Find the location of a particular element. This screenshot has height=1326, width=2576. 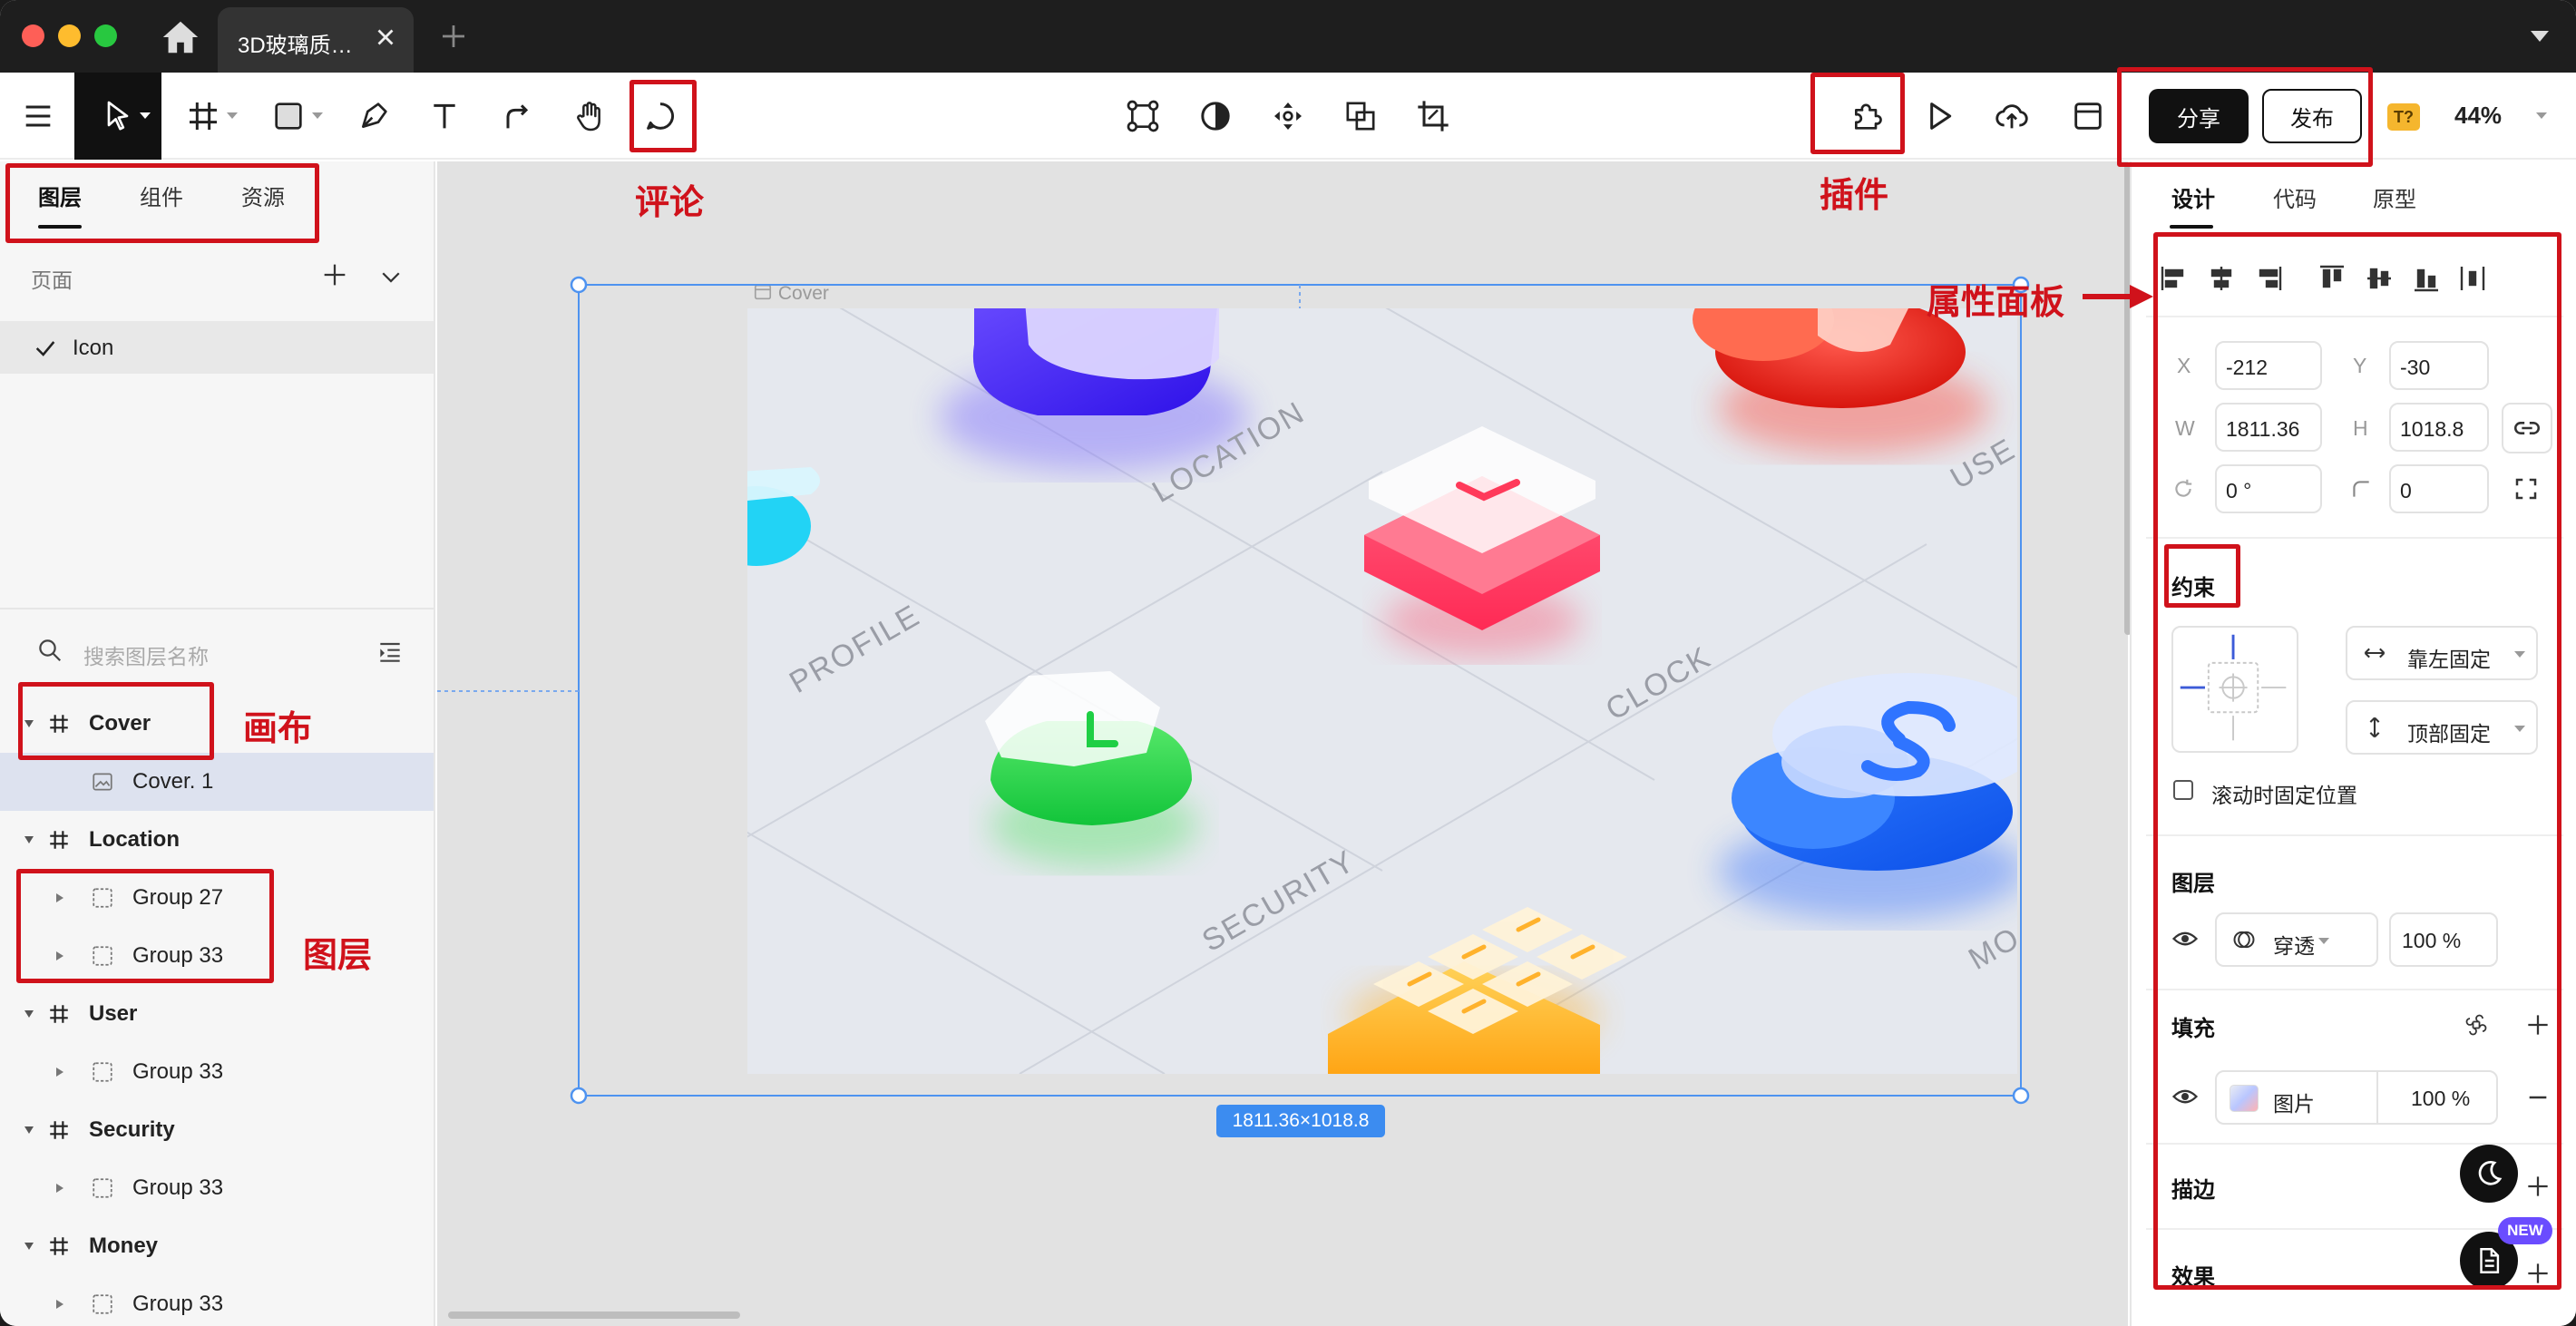

rectangle-icon is located at coordinates (288, 116).